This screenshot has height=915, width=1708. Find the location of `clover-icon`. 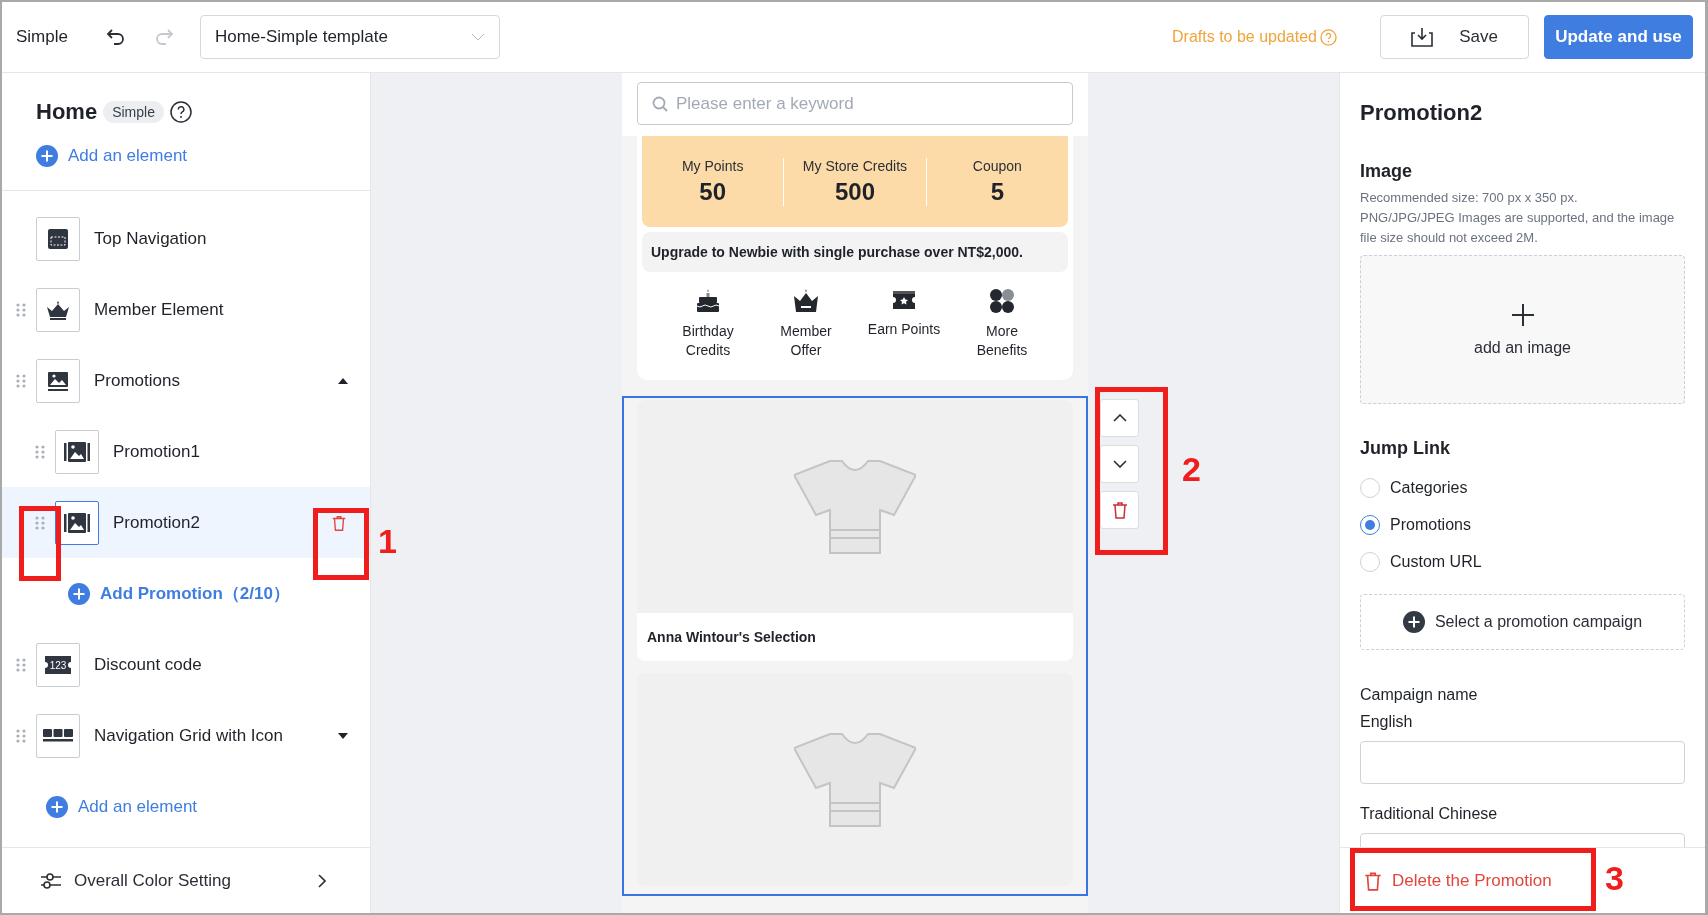

clover-icon is located at coordinates (1002, 301).